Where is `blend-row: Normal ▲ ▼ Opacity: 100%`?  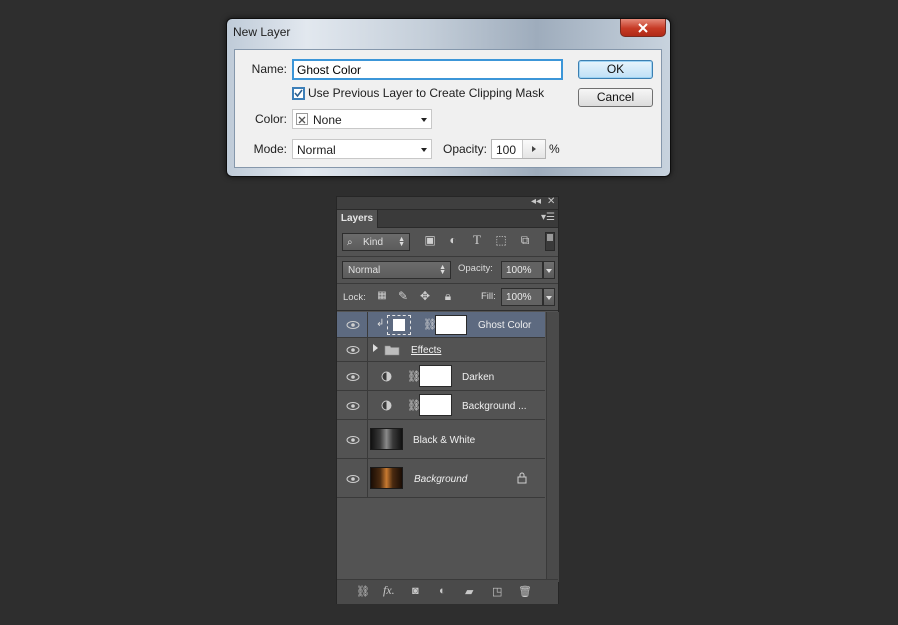 blend-row: Normal ▲ ▼ Opacity: 100% is located at coordinates (447, 270).